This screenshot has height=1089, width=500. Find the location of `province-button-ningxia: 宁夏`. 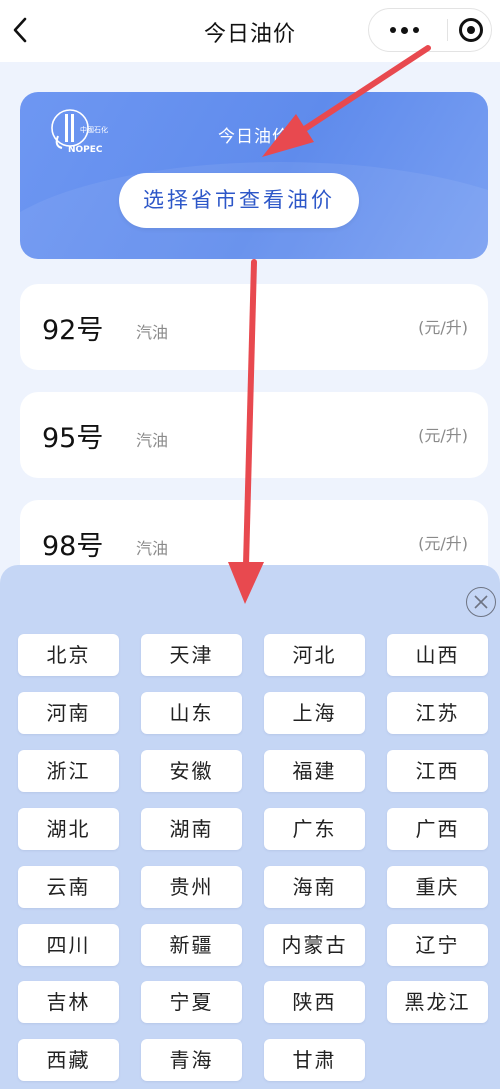

province-button-ningxia: 宁夏 is located at coordinates (191, 1002).